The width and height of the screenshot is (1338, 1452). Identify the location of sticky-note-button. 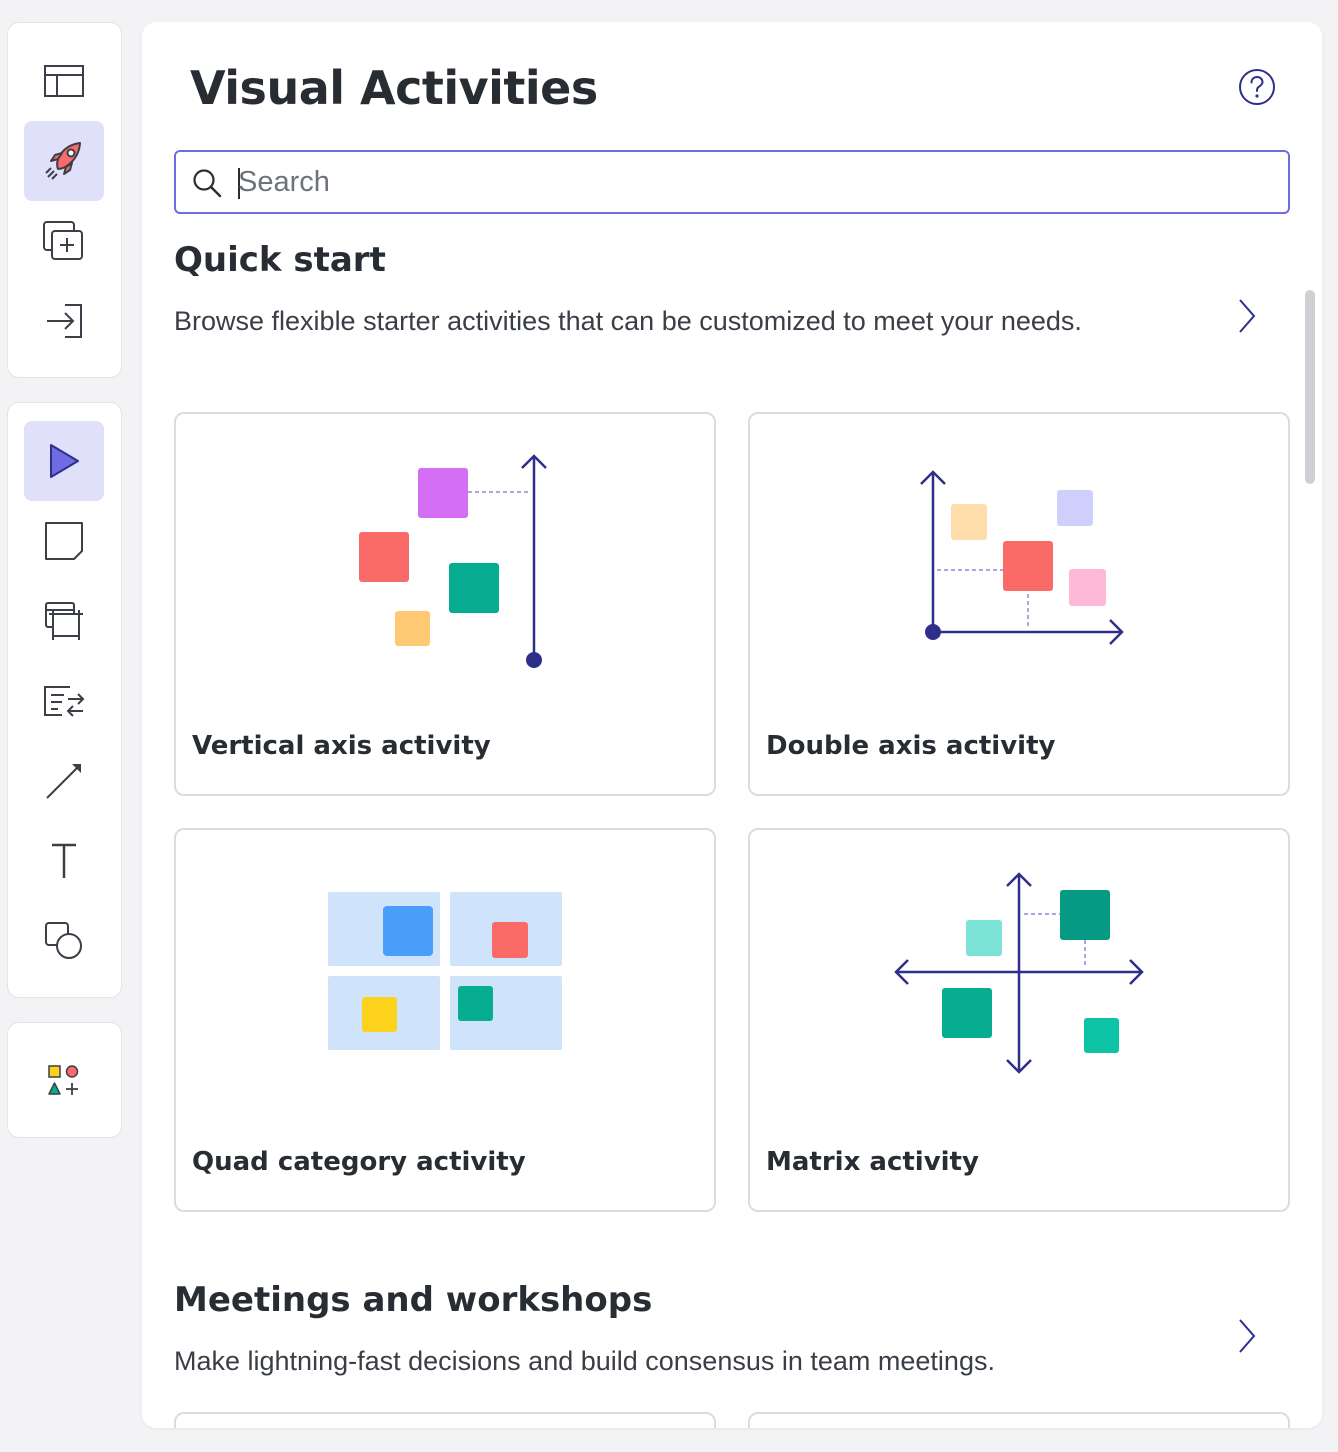
(64, 541).